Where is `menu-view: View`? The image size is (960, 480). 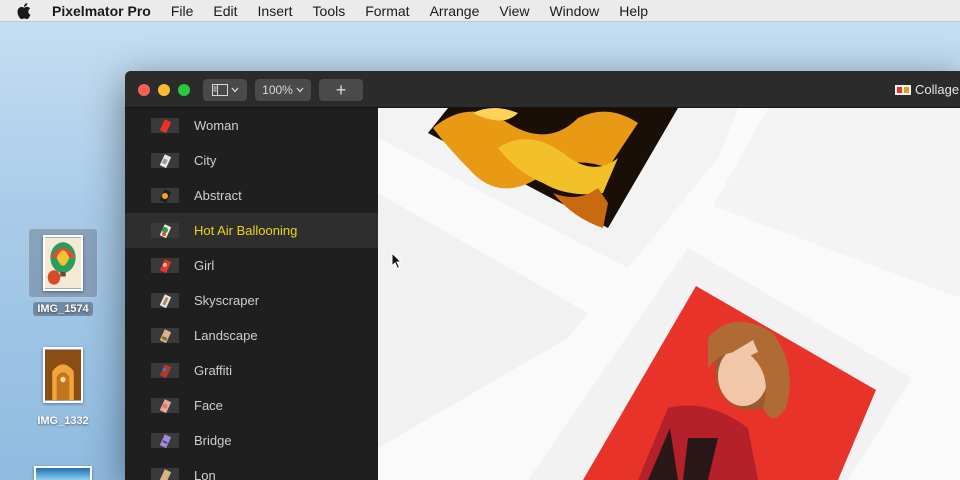 menu-view: View is located at coordinates (514, 11).